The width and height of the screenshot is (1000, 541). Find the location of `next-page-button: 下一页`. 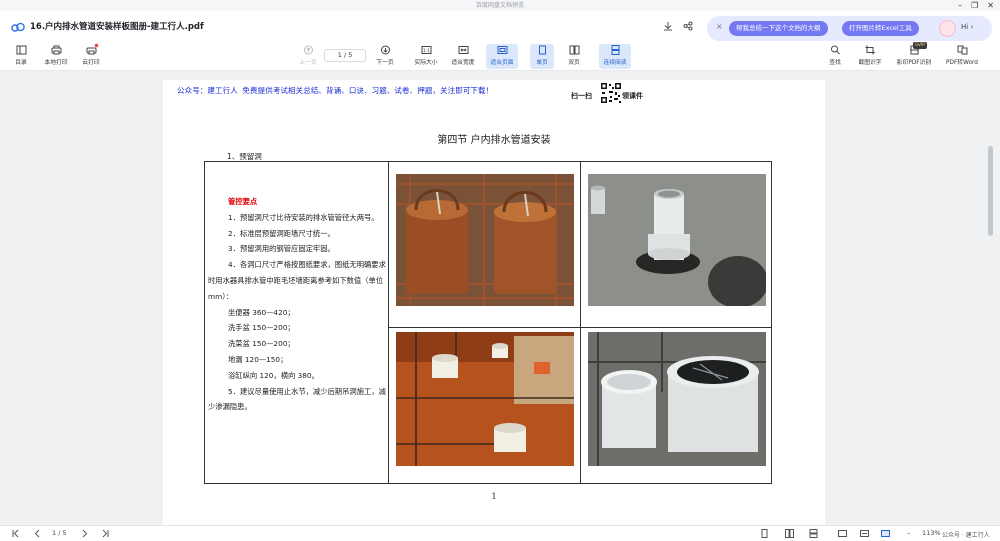

next-page-button: 下一页 is located at coordinates (385, 56).